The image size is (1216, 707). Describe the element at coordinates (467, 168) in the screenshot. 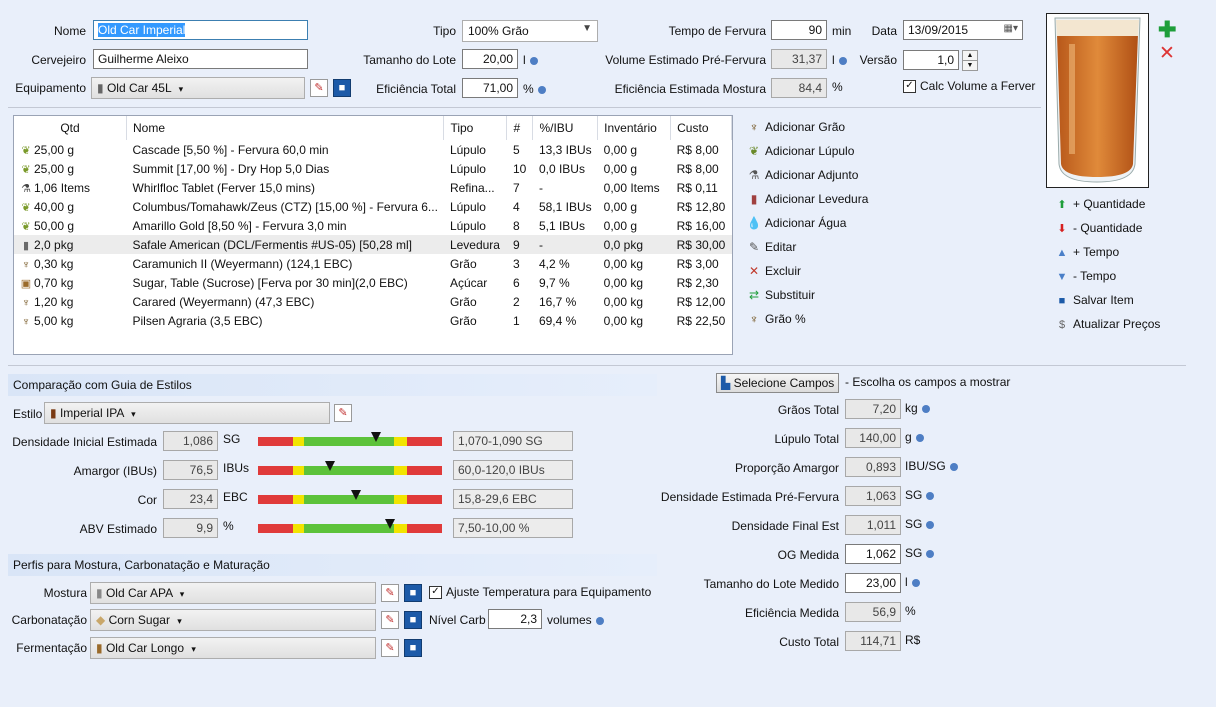

I see `cell-tipo: Lúpulo` at that location.